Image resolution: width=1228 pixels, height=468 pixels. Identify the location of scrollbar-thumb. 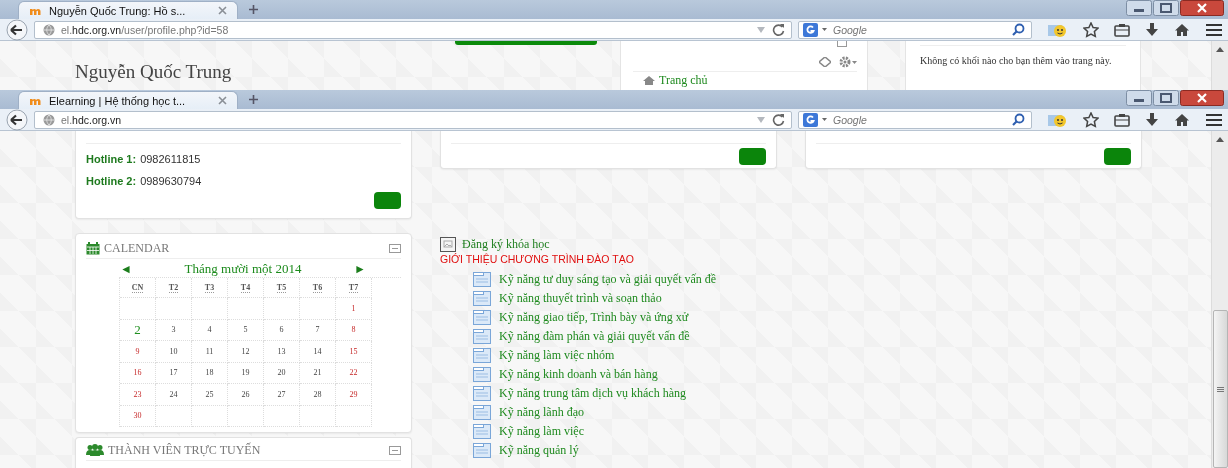
(1220, 389).